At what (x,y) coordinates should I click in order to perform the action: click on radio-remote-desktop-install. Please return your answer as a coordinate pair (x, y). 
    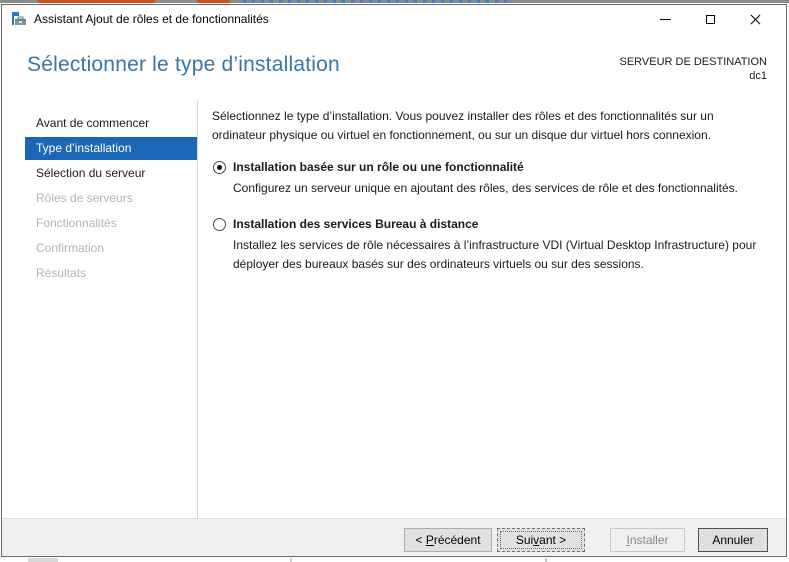
    Looking at the image, I should click on (219, 224).